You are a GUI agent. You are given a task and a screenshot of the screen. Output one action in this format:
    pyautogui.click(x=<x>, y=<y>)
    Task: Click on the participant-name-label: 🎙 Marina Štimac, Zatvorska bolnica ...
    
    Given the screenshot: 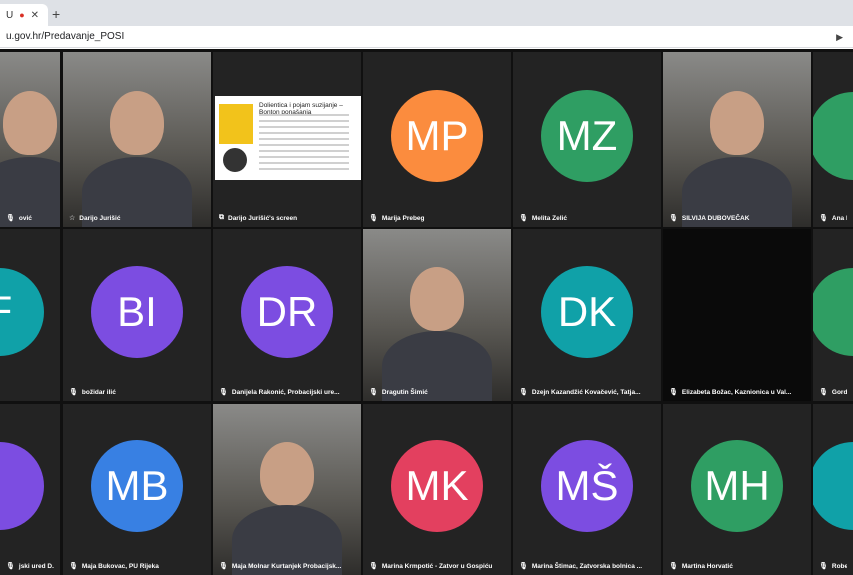 What is the action you would take?
    pyautogui.click(x=587, y=566)
    